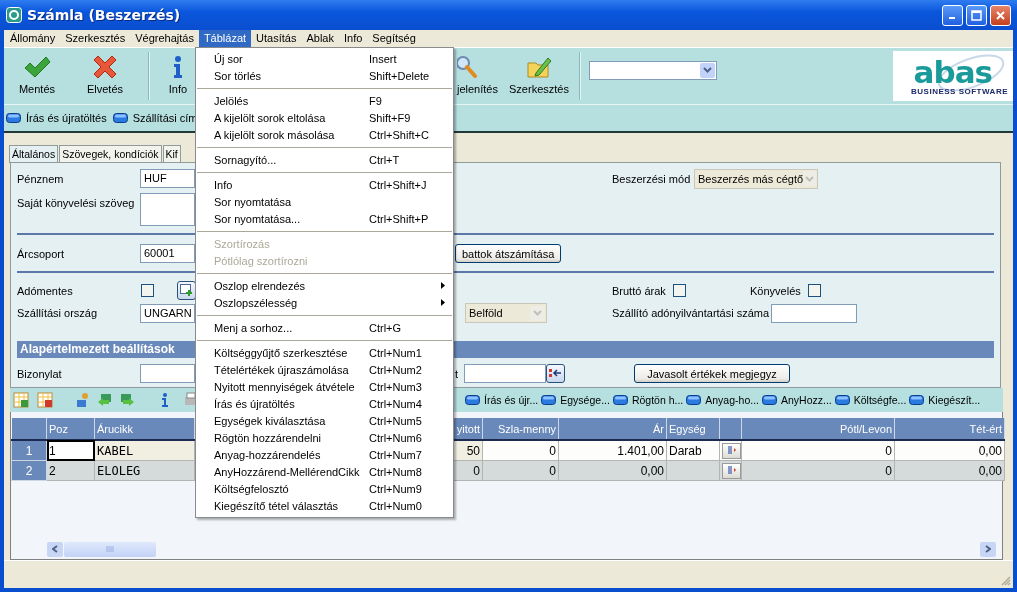  What do you see at coordinates (324, 352) in the screenshot?
I see `menu-item: Költséggyűjtő szerkesztése Ctrl+Num1` at bounding box center [324, 352].